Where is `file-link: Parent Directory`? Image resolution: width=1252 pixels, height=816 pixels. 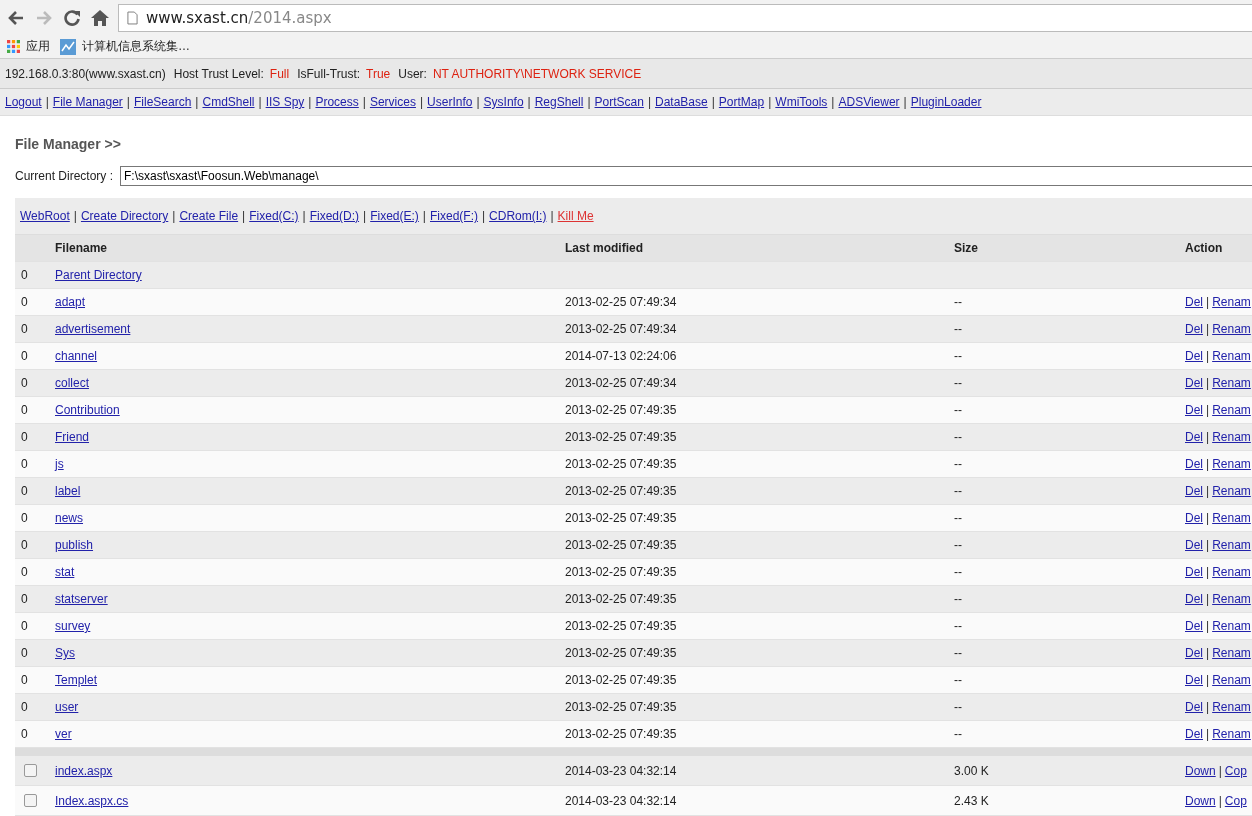
file-link: Parent Directory is located at coordinates (98, 275).